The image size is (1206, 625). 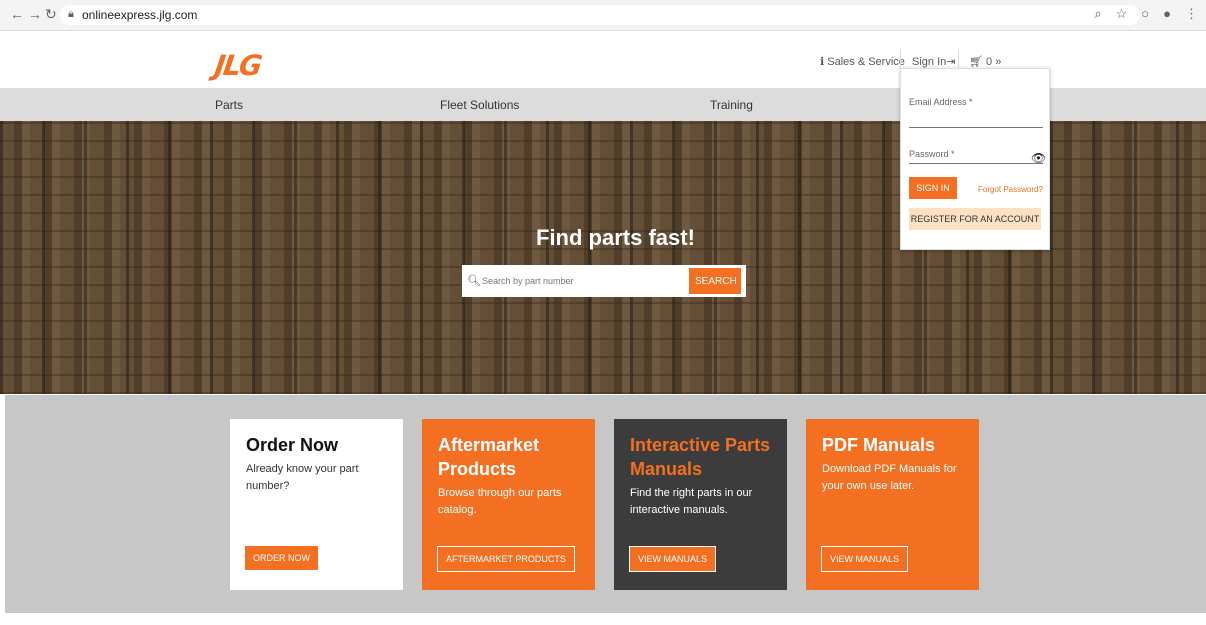 What do you see at coordinates (292, 445) in the screenshot?
I see `card-title: Order Now` at bounding box center [292, 445].